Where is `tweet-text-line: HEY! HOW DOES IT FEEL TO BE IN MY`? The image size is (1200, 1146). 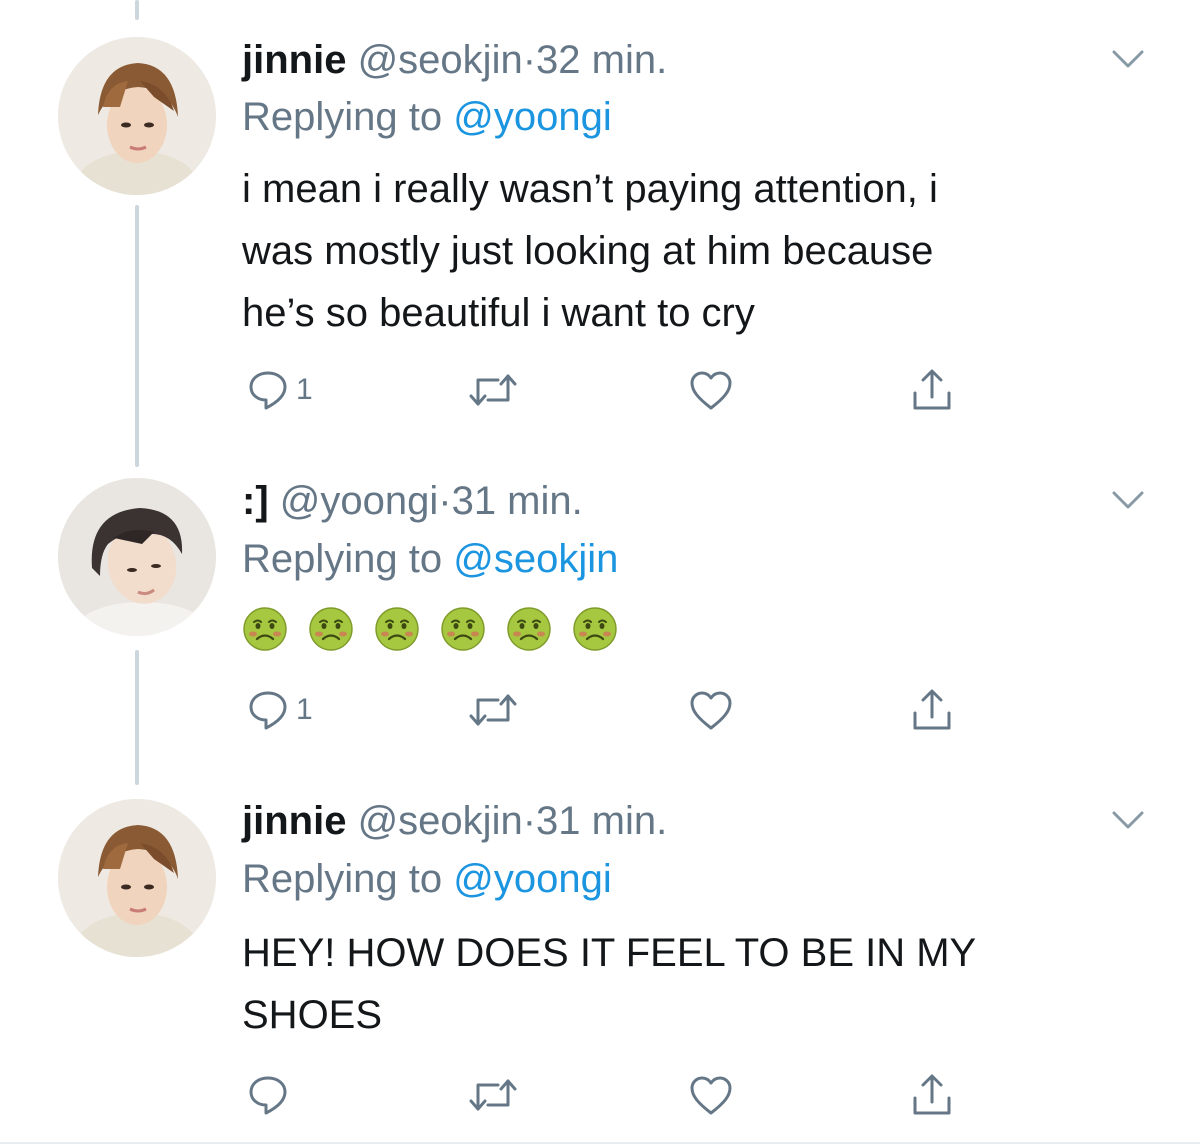
tweet-text-line: HEY! HOW DOES IT FEEL TO BE IN MY is located at coordinates (609, 953).